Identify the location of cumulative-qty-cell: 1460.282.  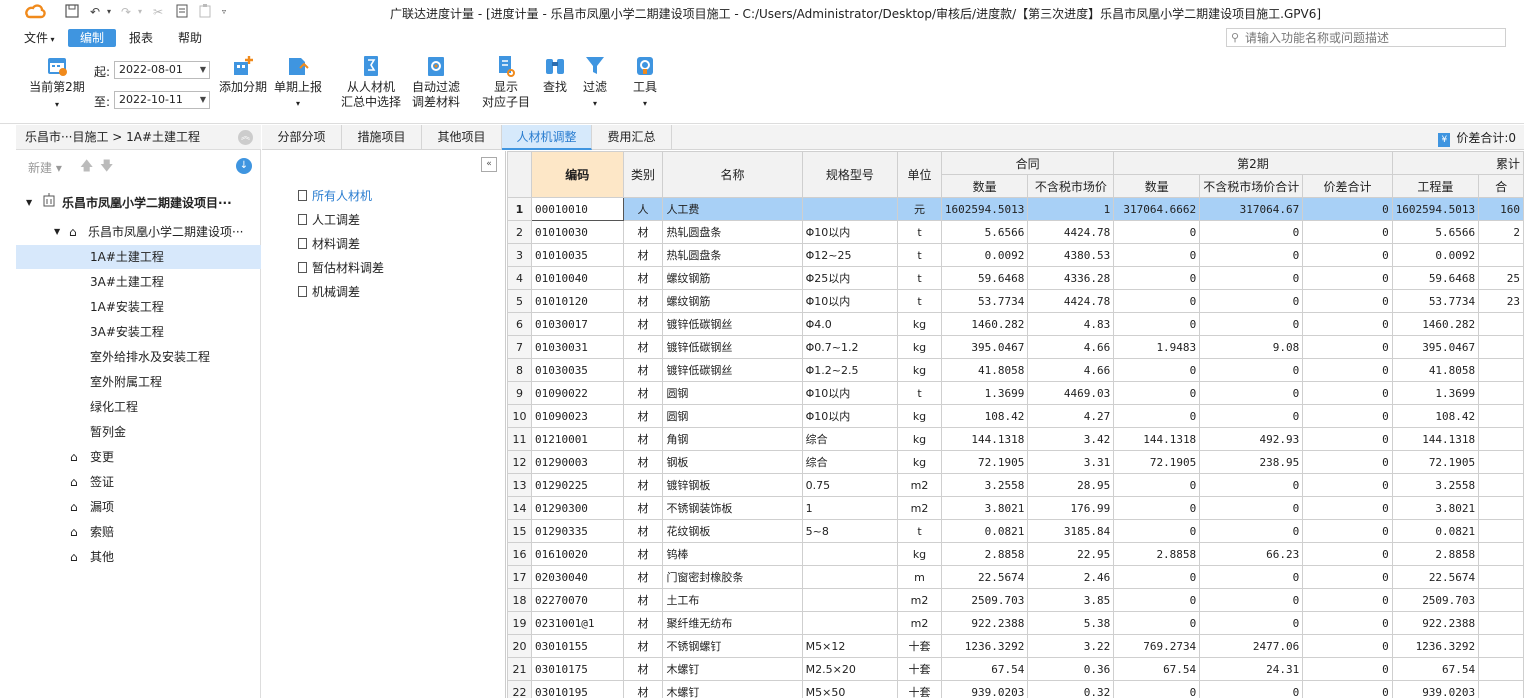
(1435, 324).